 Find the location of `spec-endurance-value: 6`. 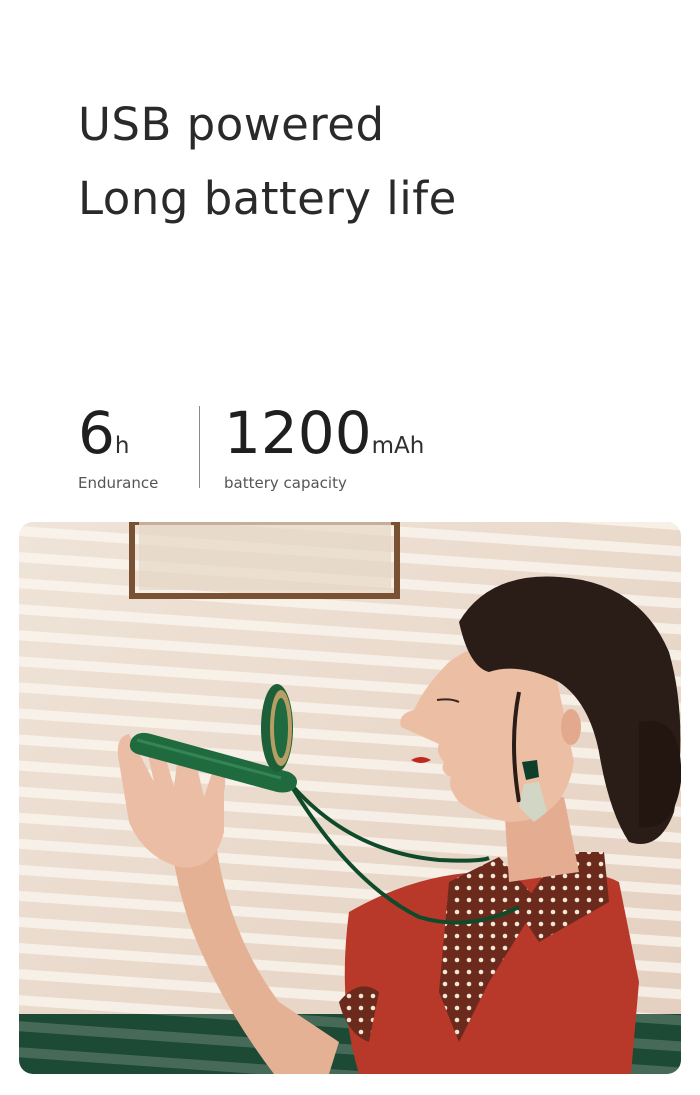

spec-endurance-value: 6 is located at coordinates (96, 433).